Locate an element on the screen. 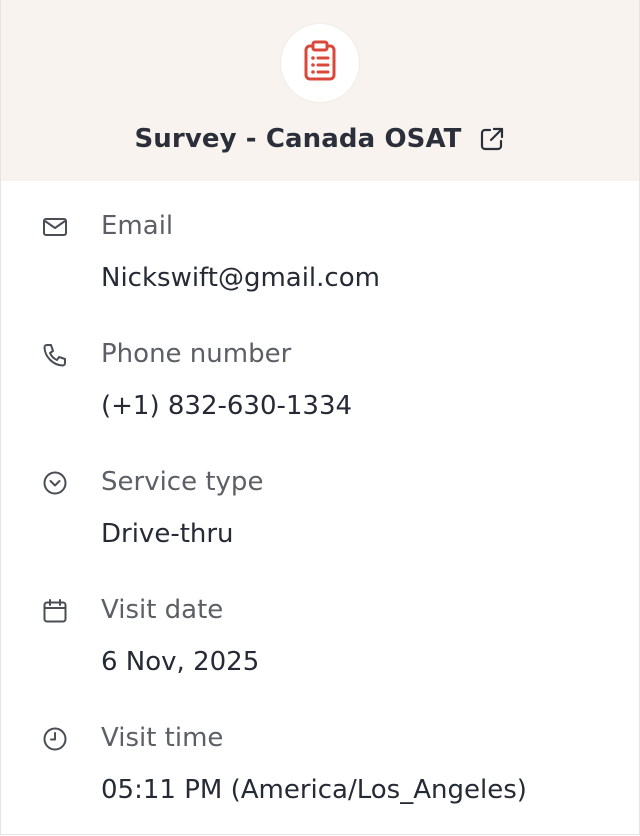 Image resolution: width=640 pixels, height=836 pixels. title-row: Survey - Canada OSAT is located at coordinates (320, 139).